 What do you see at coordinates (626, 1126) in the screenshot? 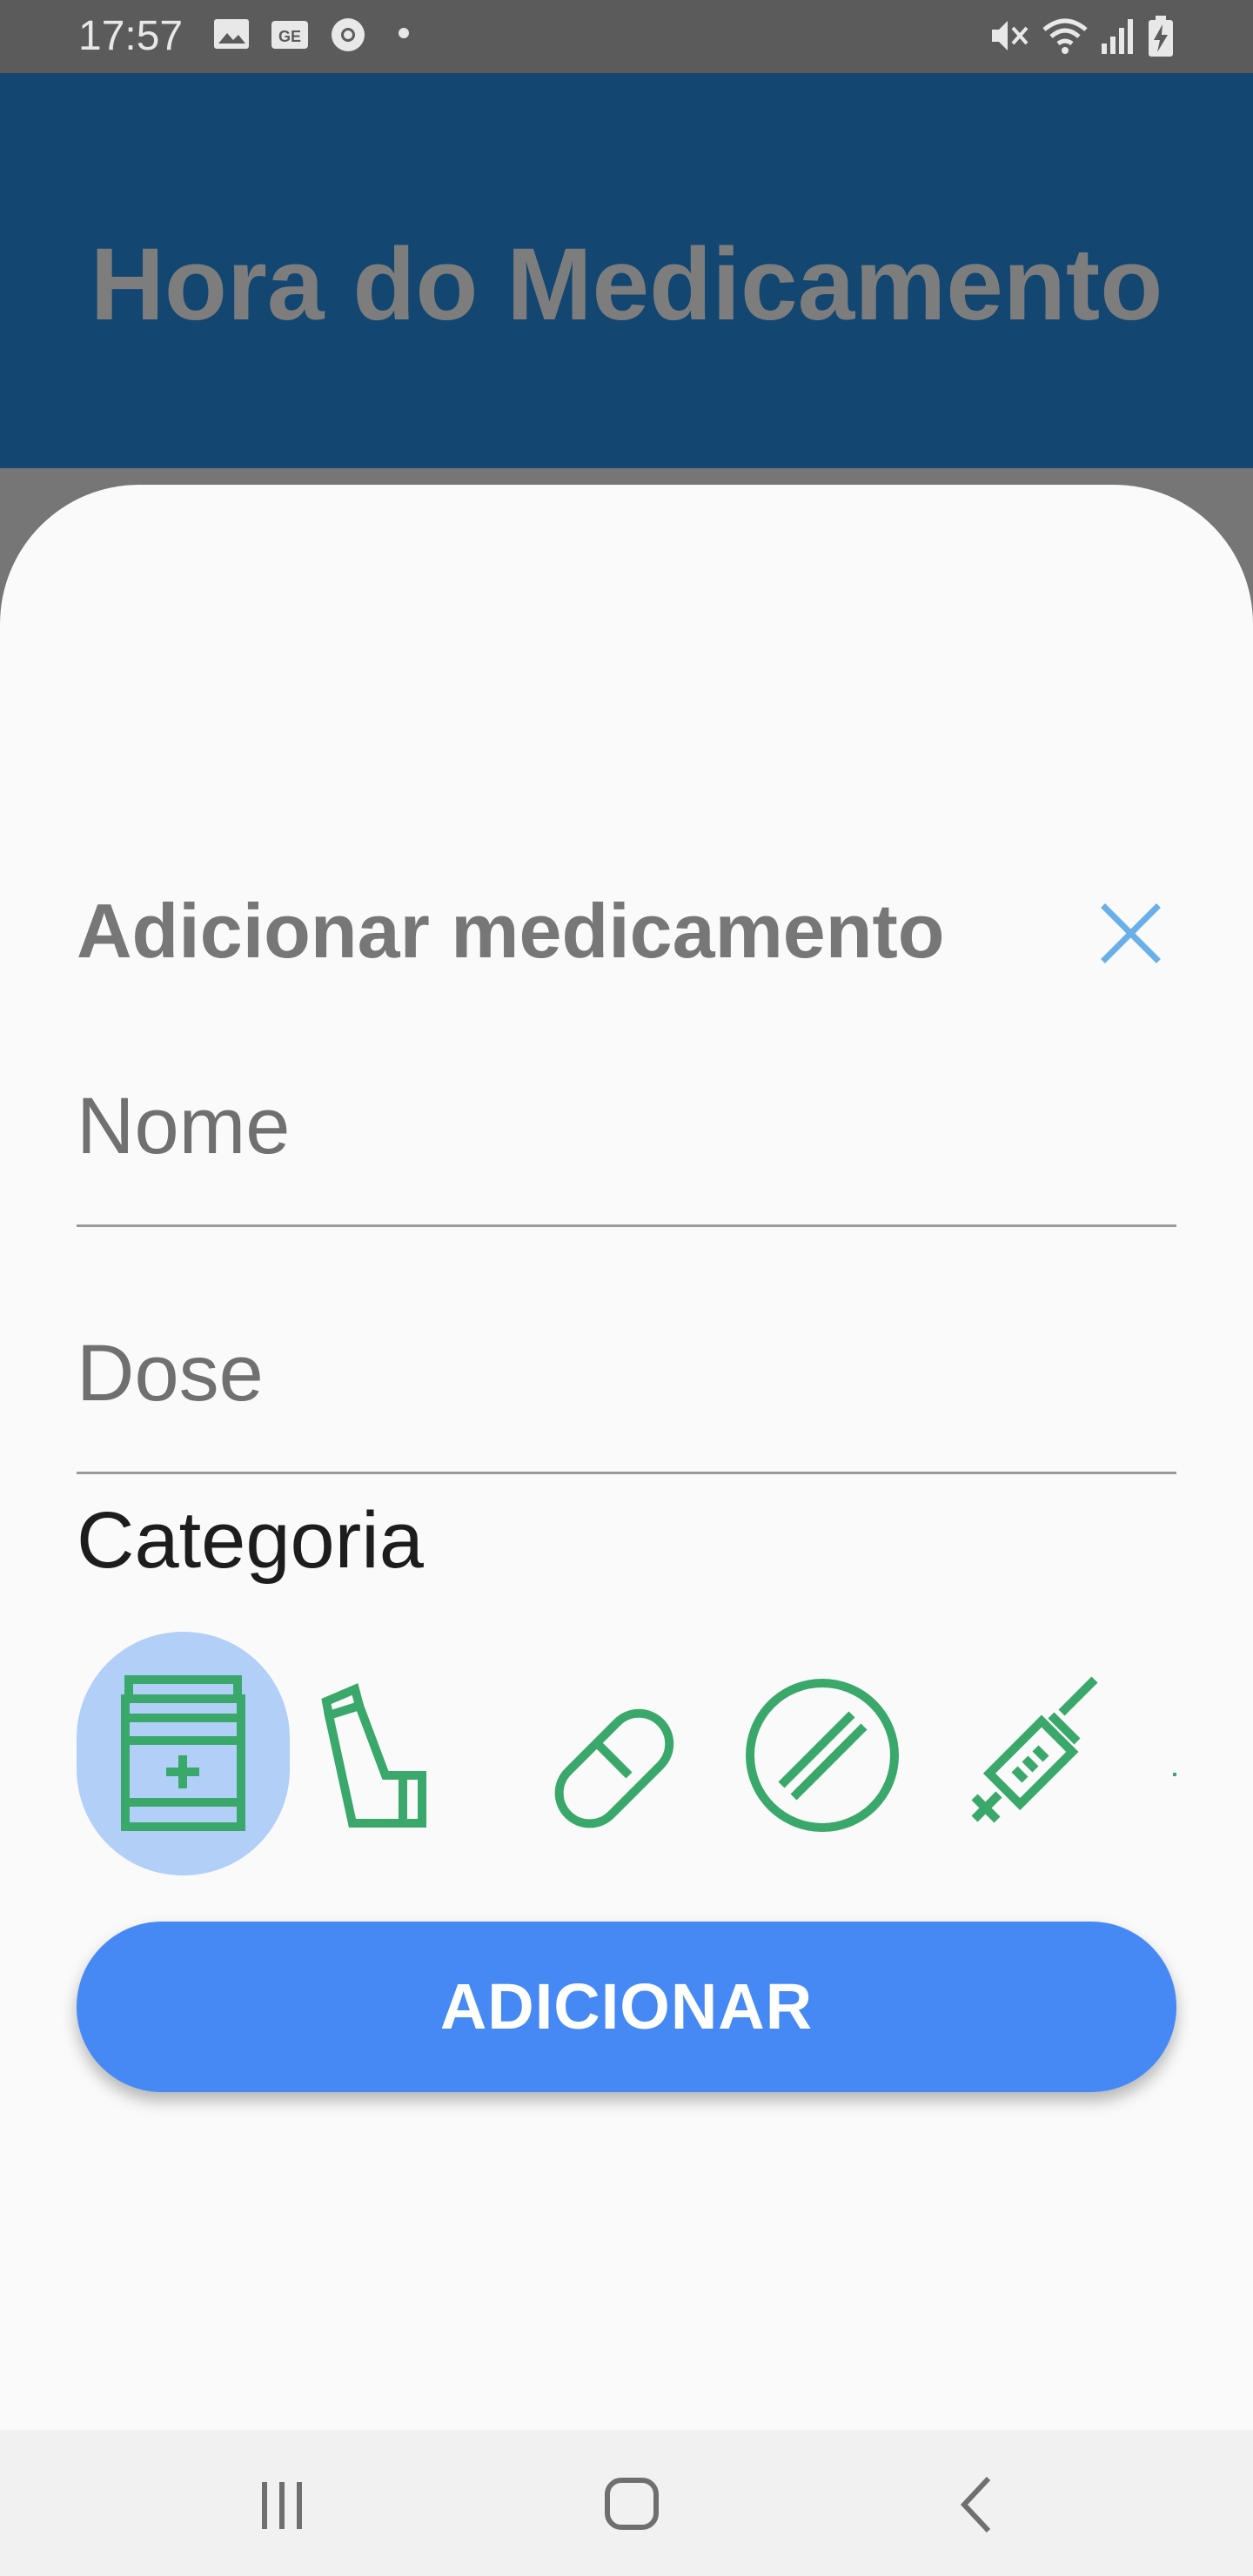
I see `name-input` at bounding box center [626, 1126].